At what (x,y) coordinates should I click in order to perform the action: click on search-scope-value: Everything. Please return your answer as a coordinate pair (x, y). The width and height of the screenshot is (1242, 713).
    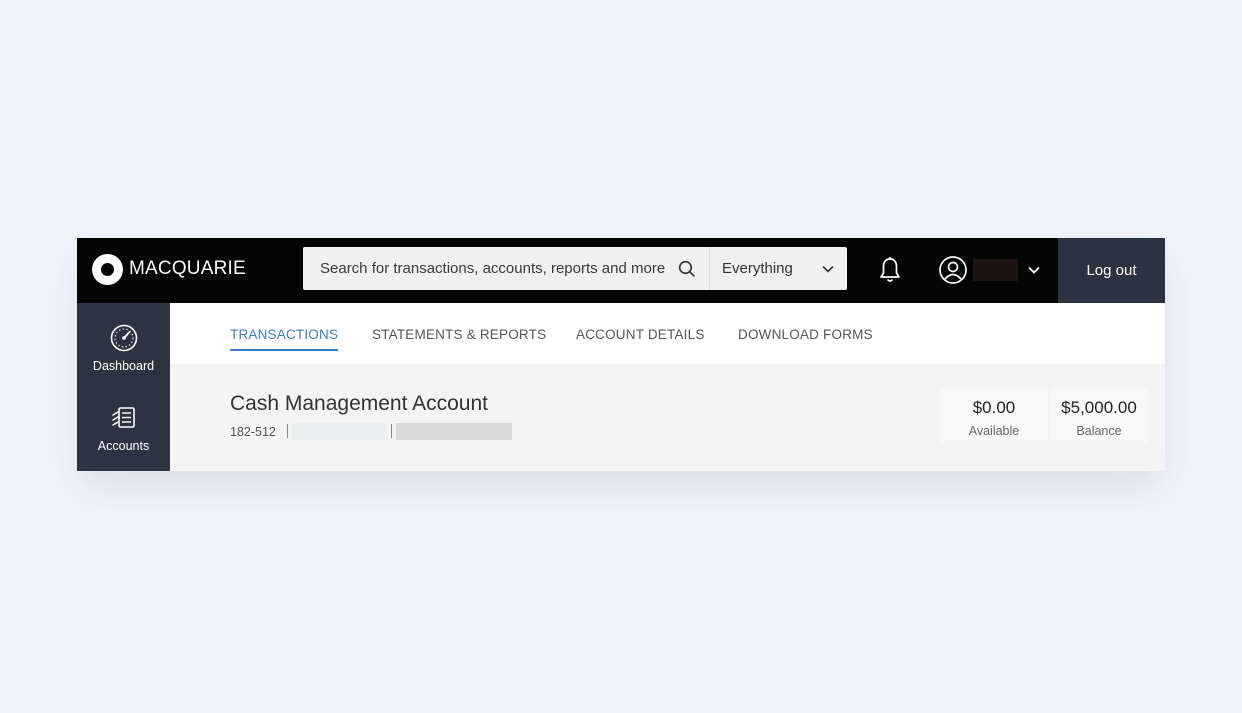
    Looking at the image, I should click on (757, 268).